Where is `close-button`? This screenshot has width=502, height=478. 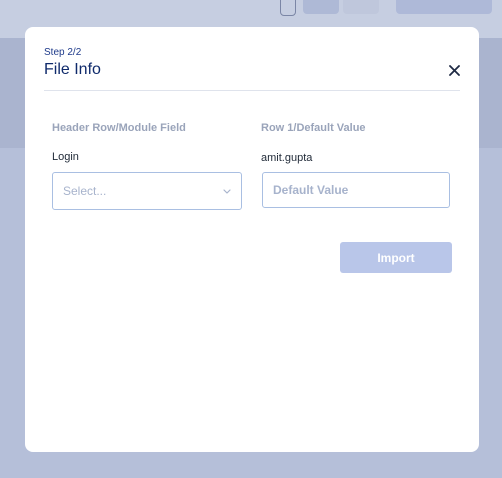
close-button is located at coordinates (454, 70).